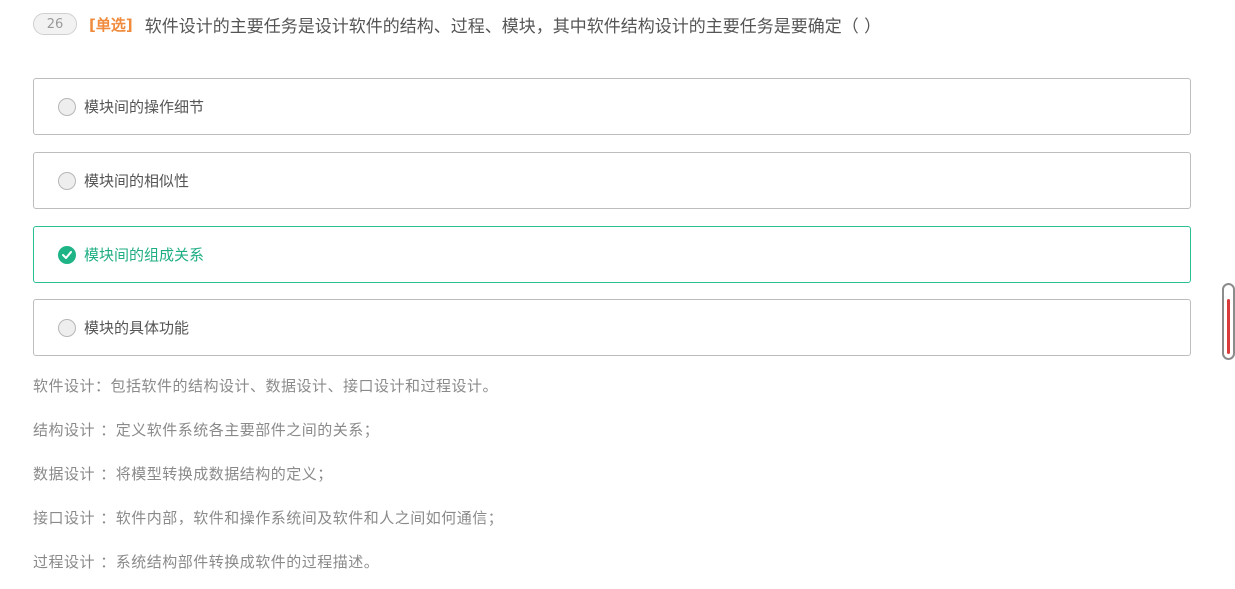 The image size is (1235, 589). What do you see at coordinates (144, 107) in the screenshot?
I see `option-label: 模块间的操作细节` at bounding box center [144, 107].